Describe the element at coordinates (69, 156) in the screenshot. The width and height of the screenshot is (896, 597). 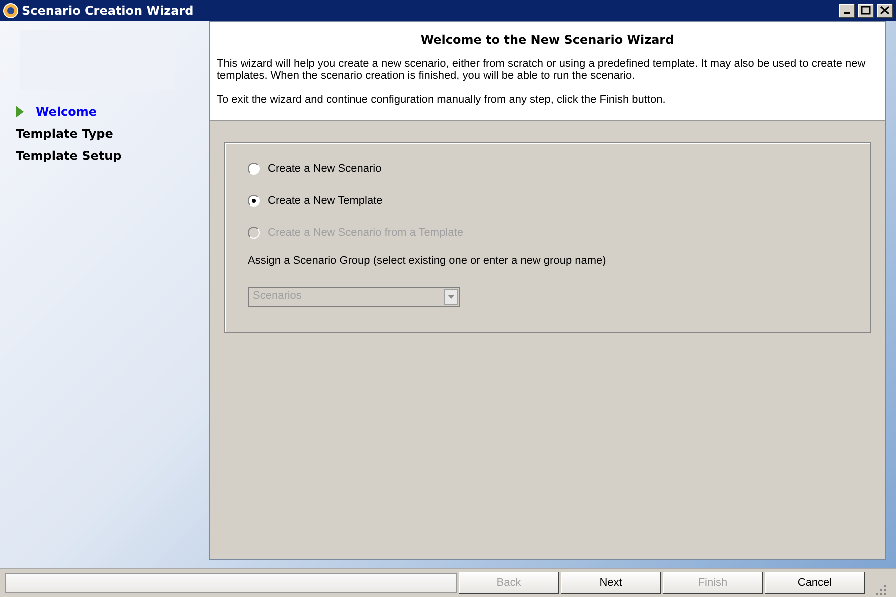
I see `step-item: Template Setup` at that location.